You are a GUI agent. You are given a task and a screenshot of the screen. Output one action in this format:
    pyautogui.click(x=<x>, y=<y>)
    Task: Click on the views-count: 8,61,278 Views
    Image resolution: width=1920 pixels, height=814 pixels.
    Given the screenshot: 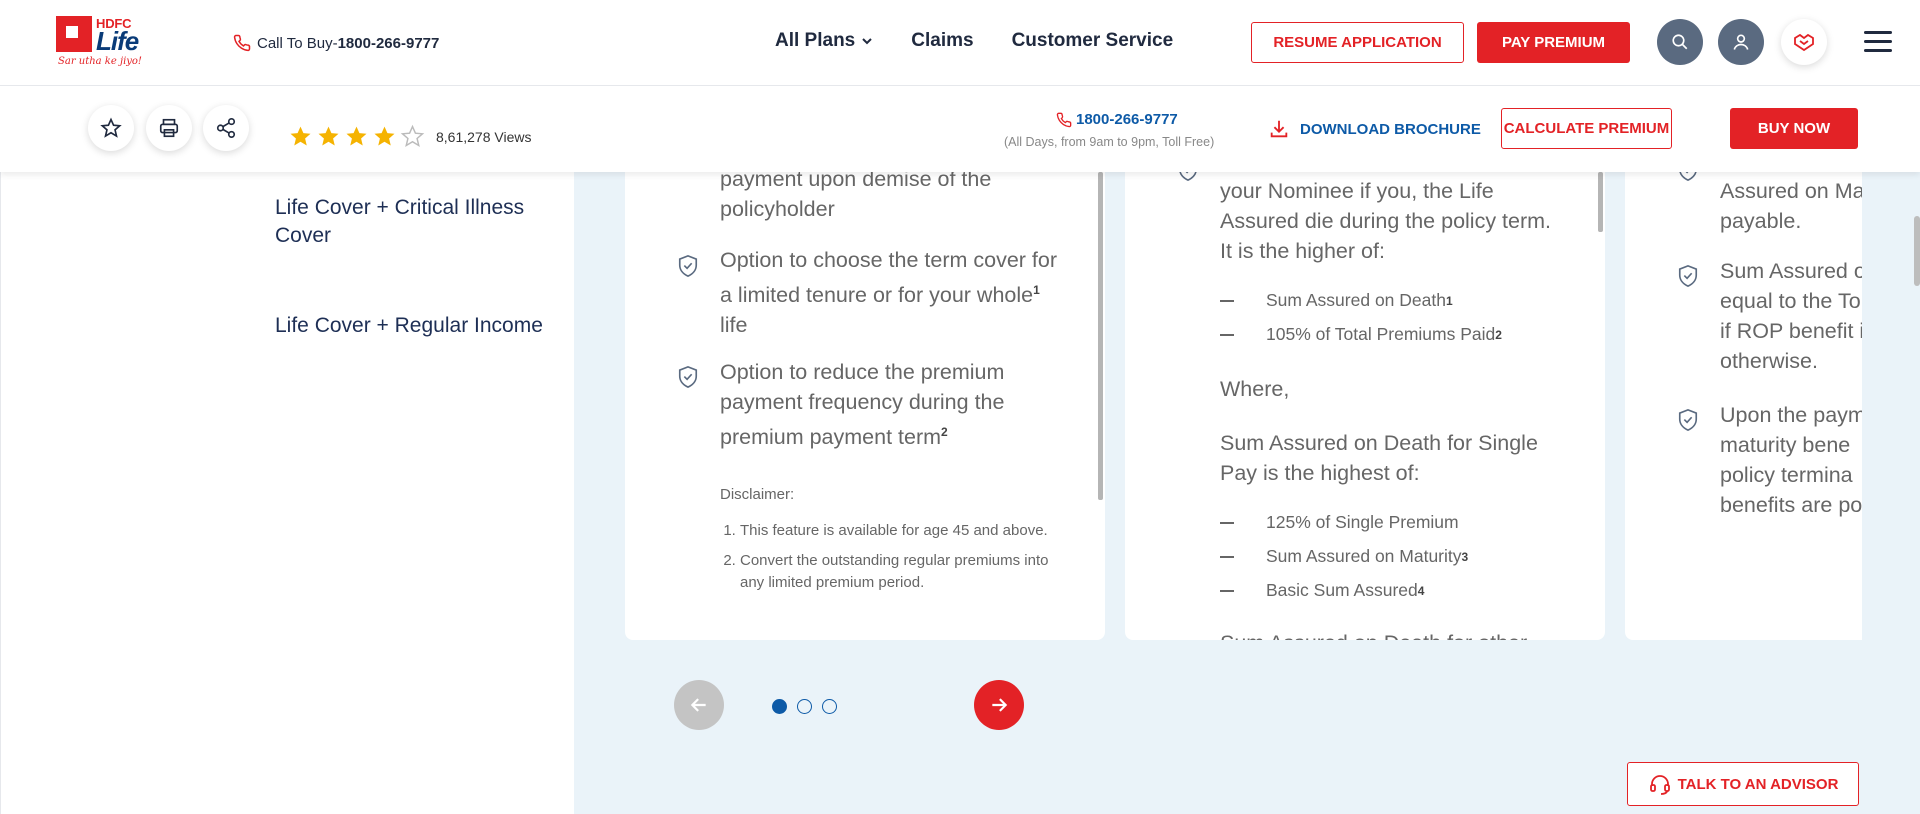 What is the action you would take?
    pyautogui.click(x=484, y=137)
    